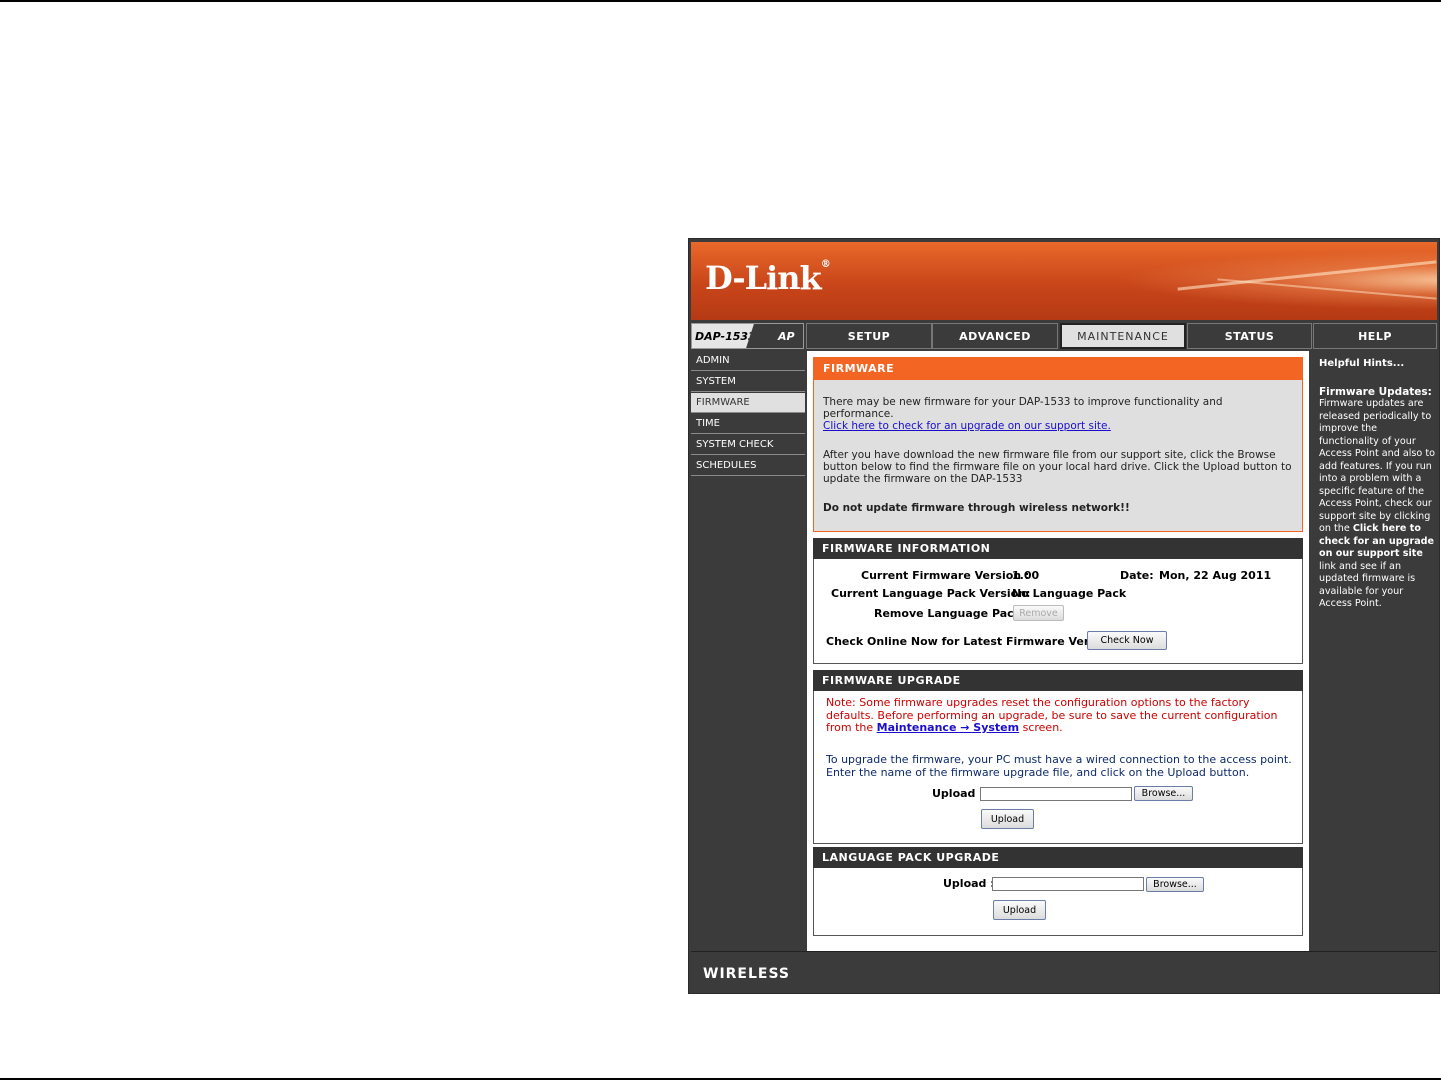 The image size is (1441, 1081). I want to click on language-pack-value: No Language Pack, so click(1069, 593).